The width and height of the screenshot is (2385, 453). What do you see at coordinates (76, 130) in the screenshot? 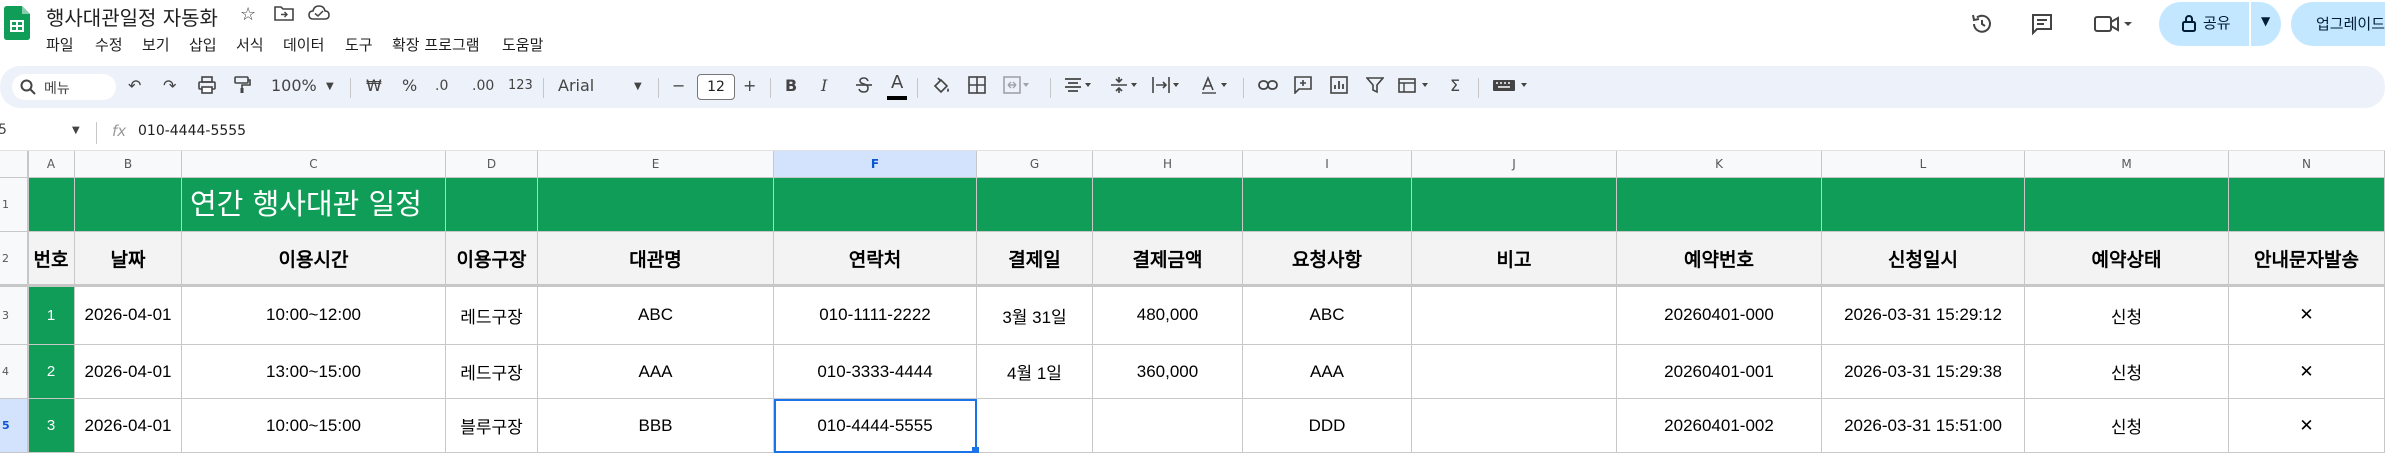
I see `name-box-dropdown-icon: ▼` at bounding box center [76, 130].